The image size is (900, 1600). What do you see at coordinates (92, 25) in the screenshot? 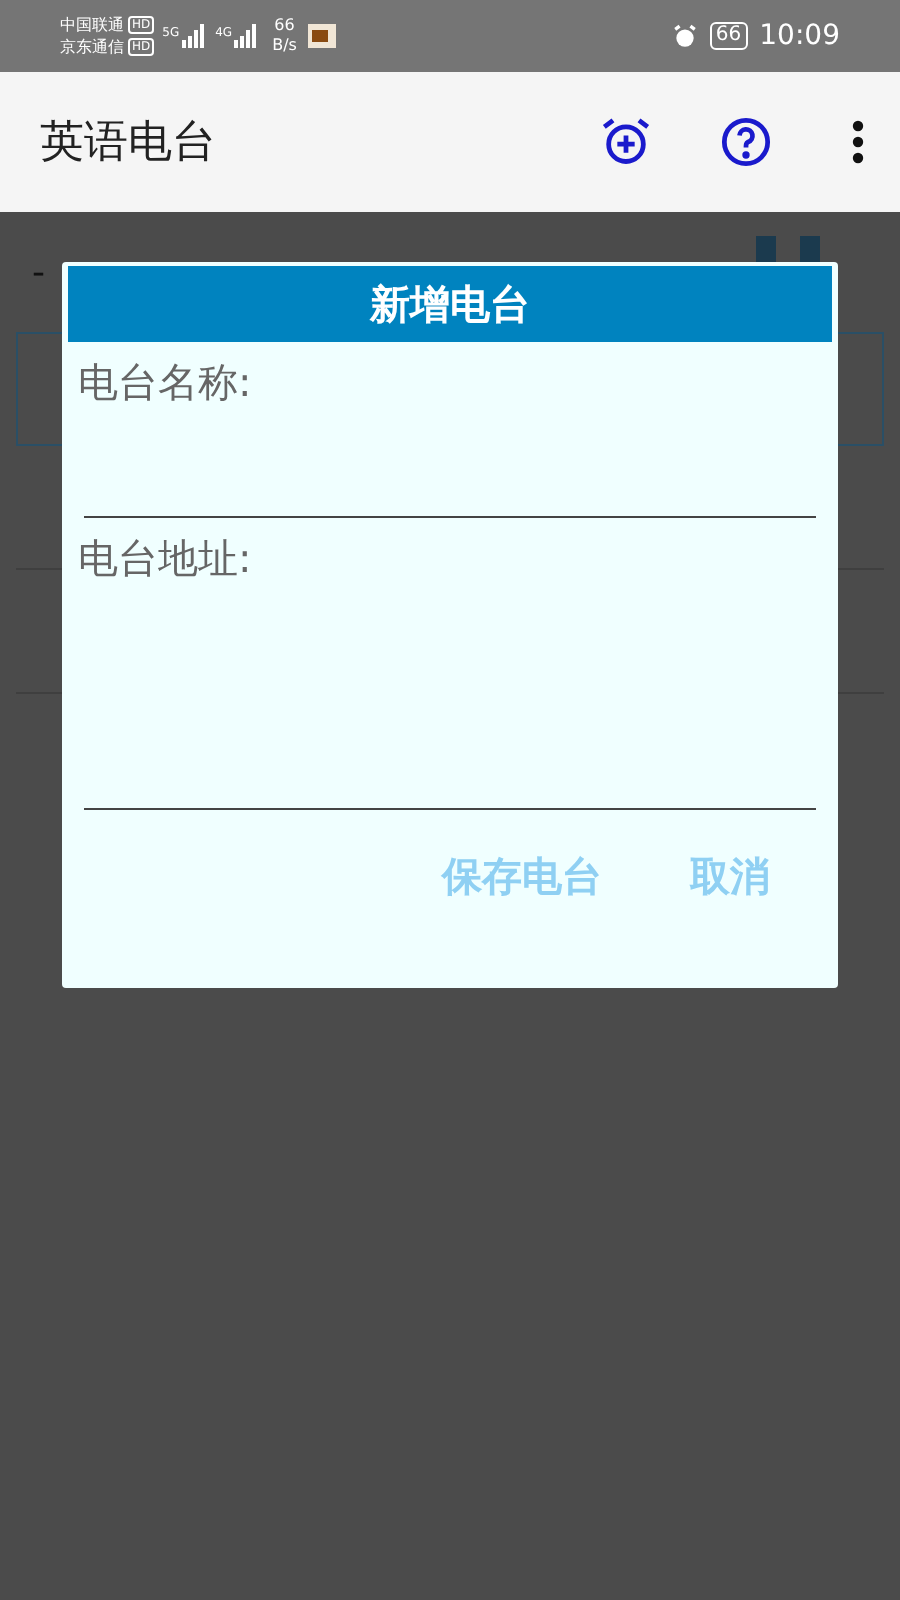
I see `carrier-name: 中国联通` at bounding box center [92, 25].